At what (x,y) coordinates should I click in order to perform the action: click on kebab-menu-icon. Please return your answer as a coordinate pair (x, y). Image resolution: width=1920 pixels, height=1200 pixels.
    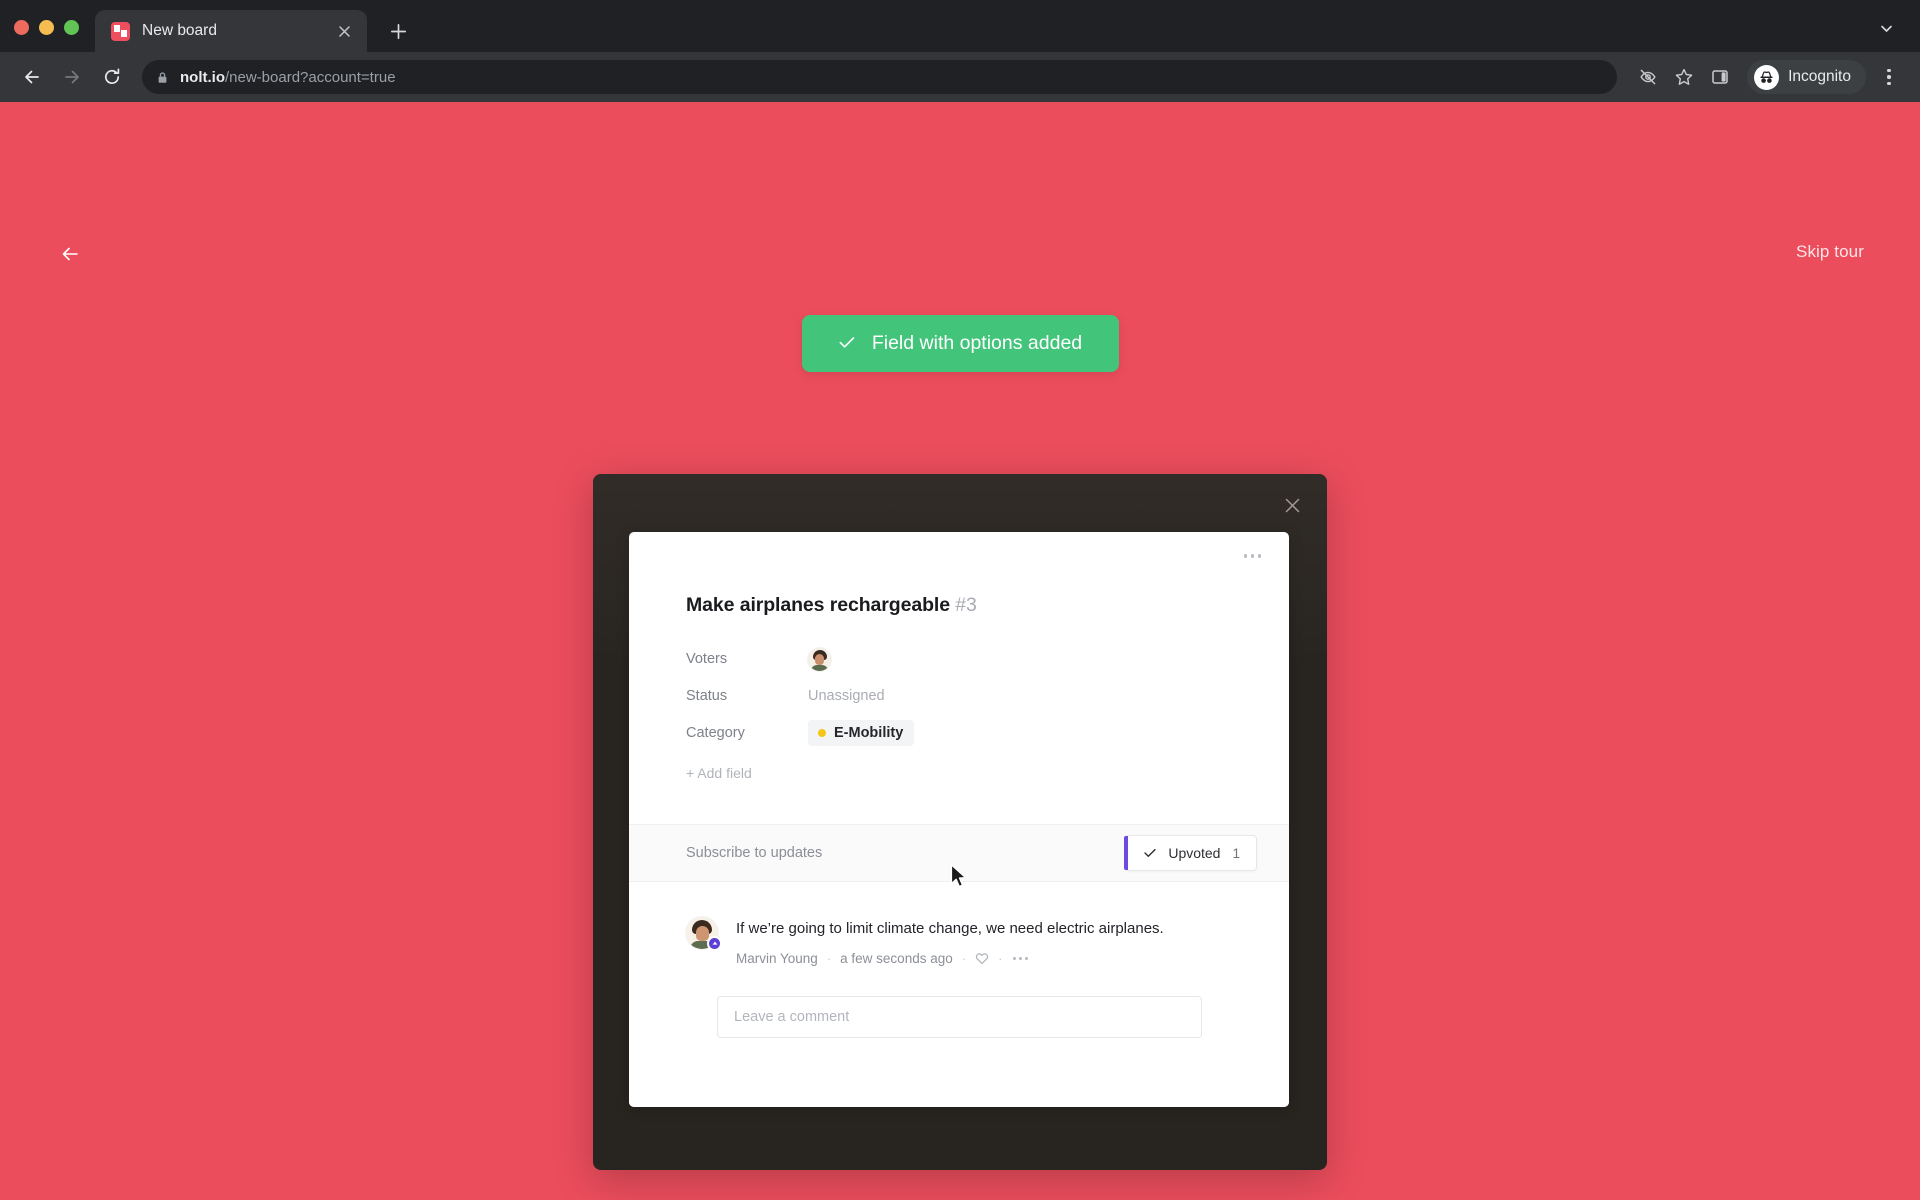
    Looking at the image, I should click on (1889, 77).